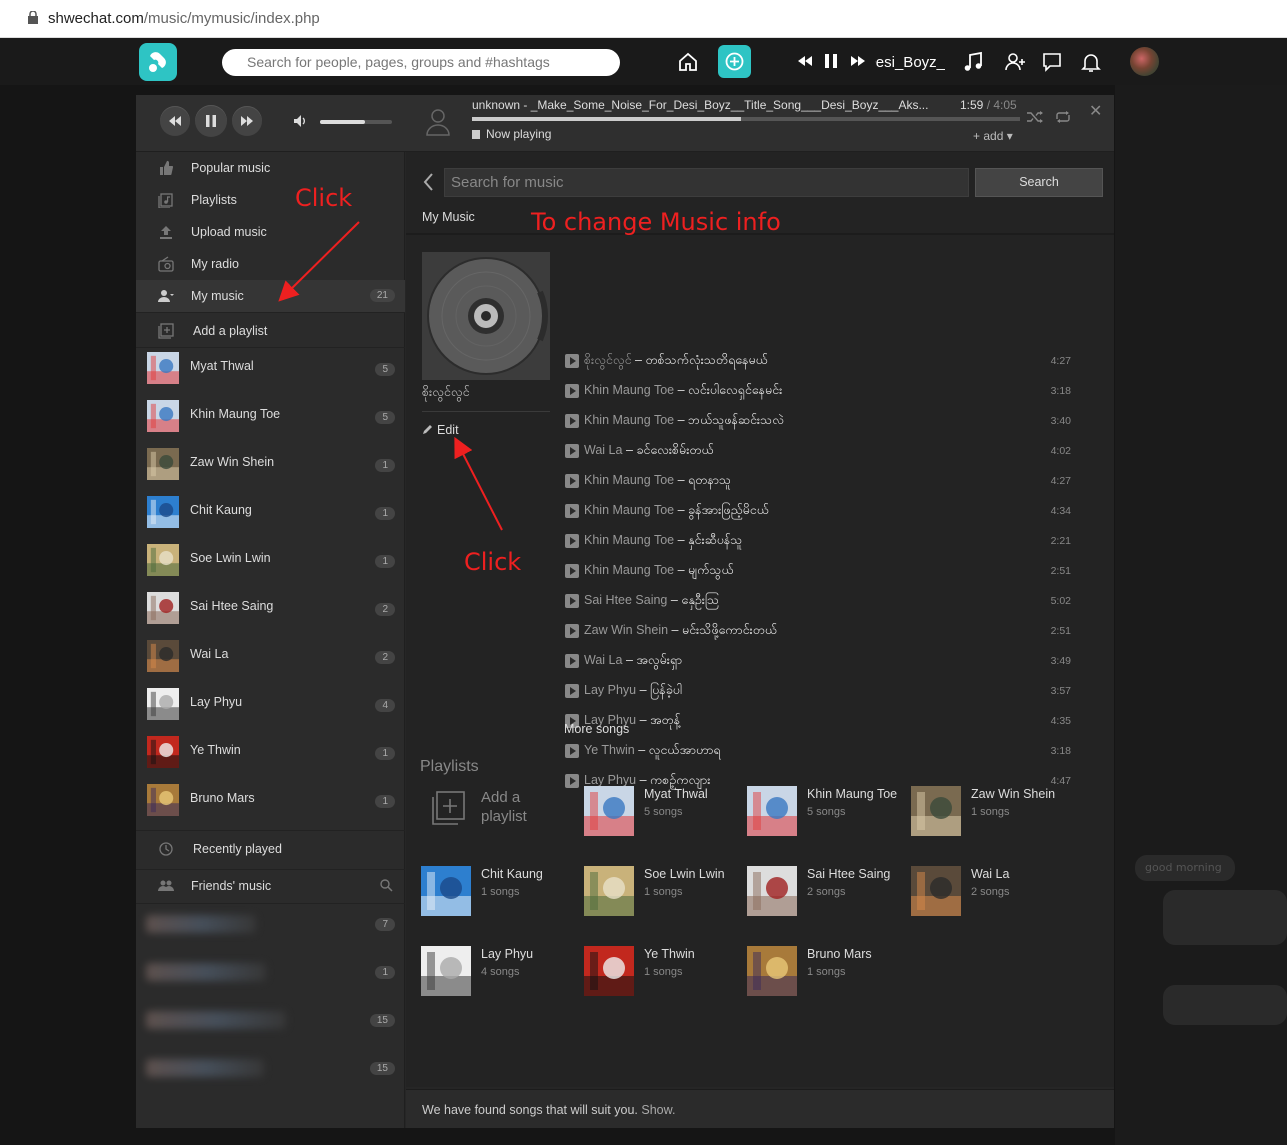 This screenshot has width=1287, height=1145. Describe the element at coordinates (820, 602) in the screenshot. I see `song-row: Sai Htee Saing – နှေဦးသြ 5:02` at that location.